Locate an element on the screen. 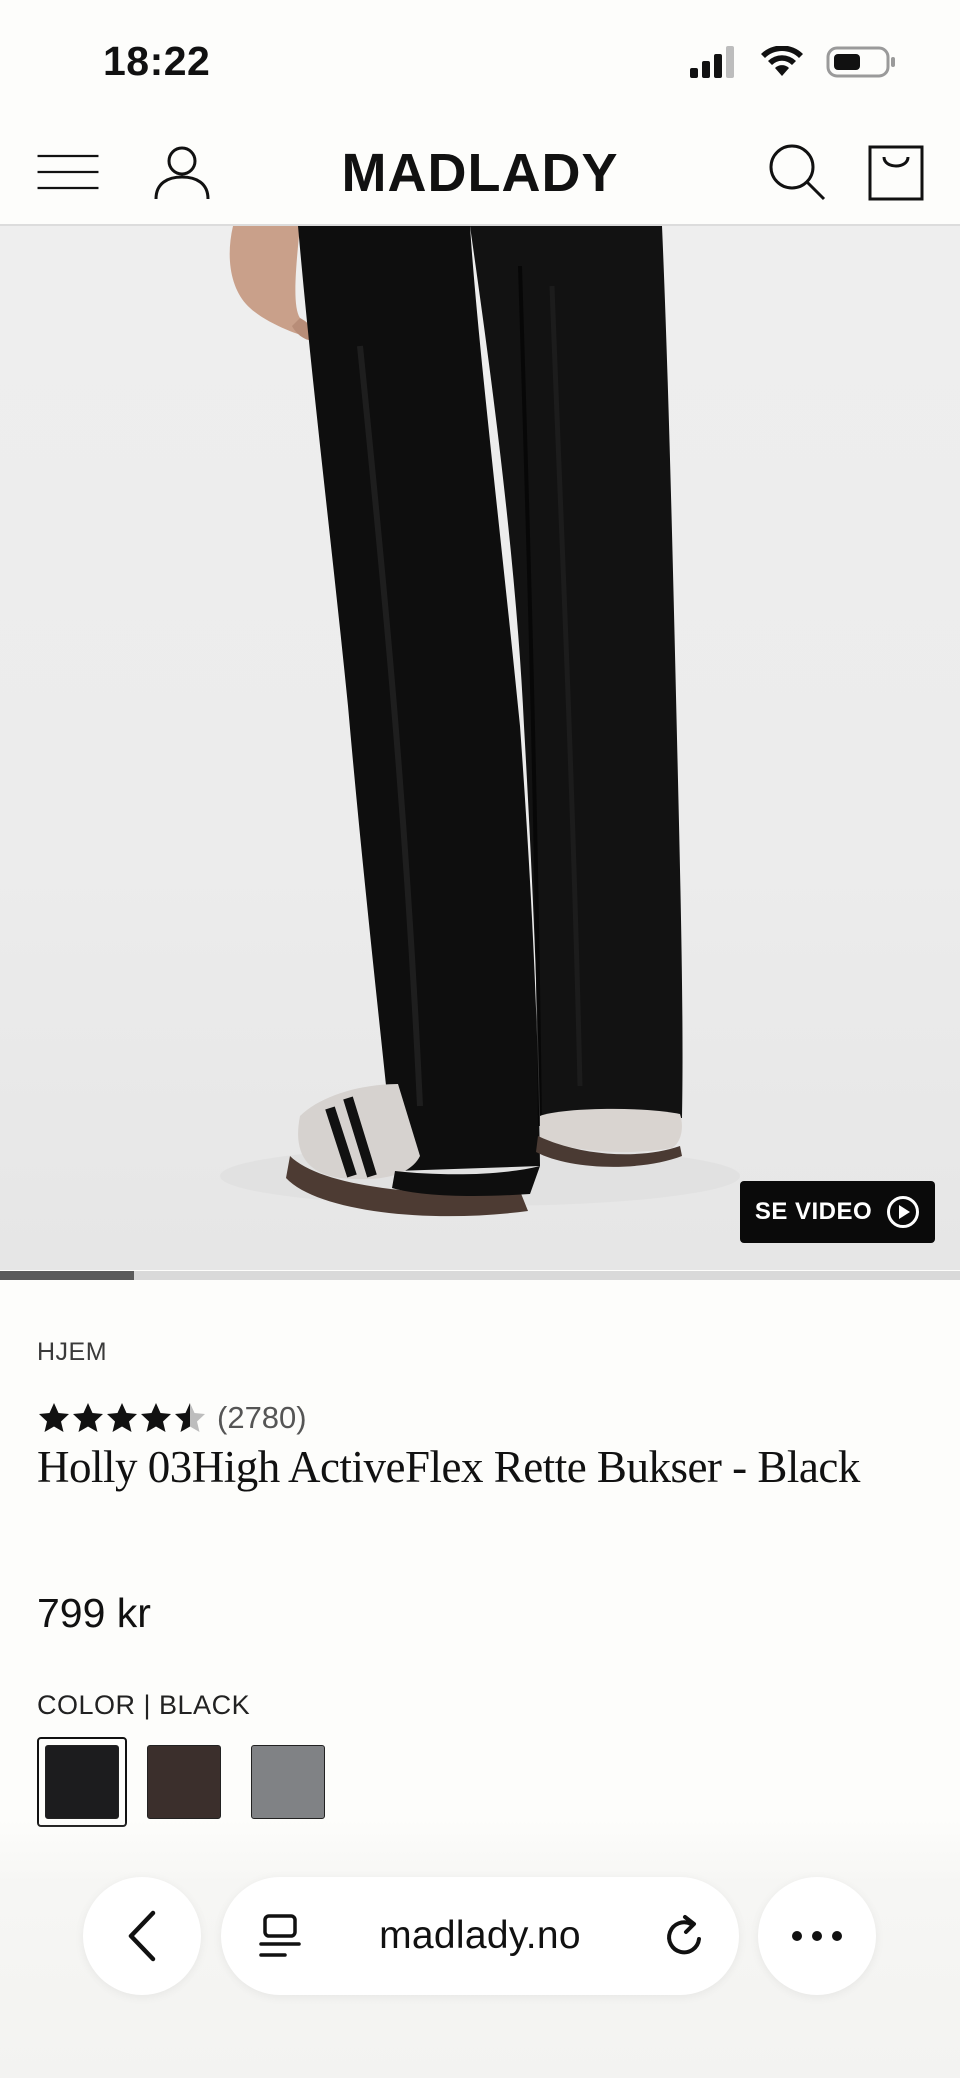 The width and height of the screenshot is (960, 2078). rating-stars is located at coordinates (122, 1418).